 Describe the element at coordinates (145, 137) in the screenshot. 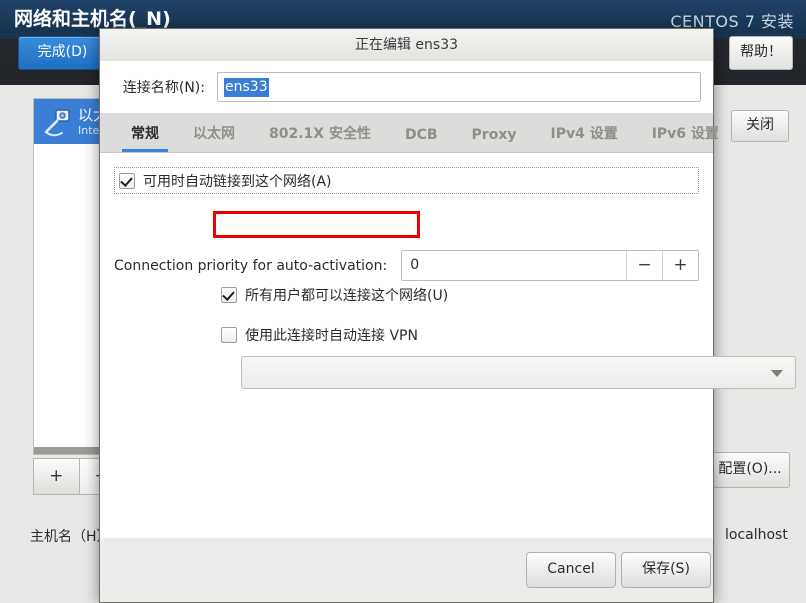

I see `tab-general: 常规` at that location.